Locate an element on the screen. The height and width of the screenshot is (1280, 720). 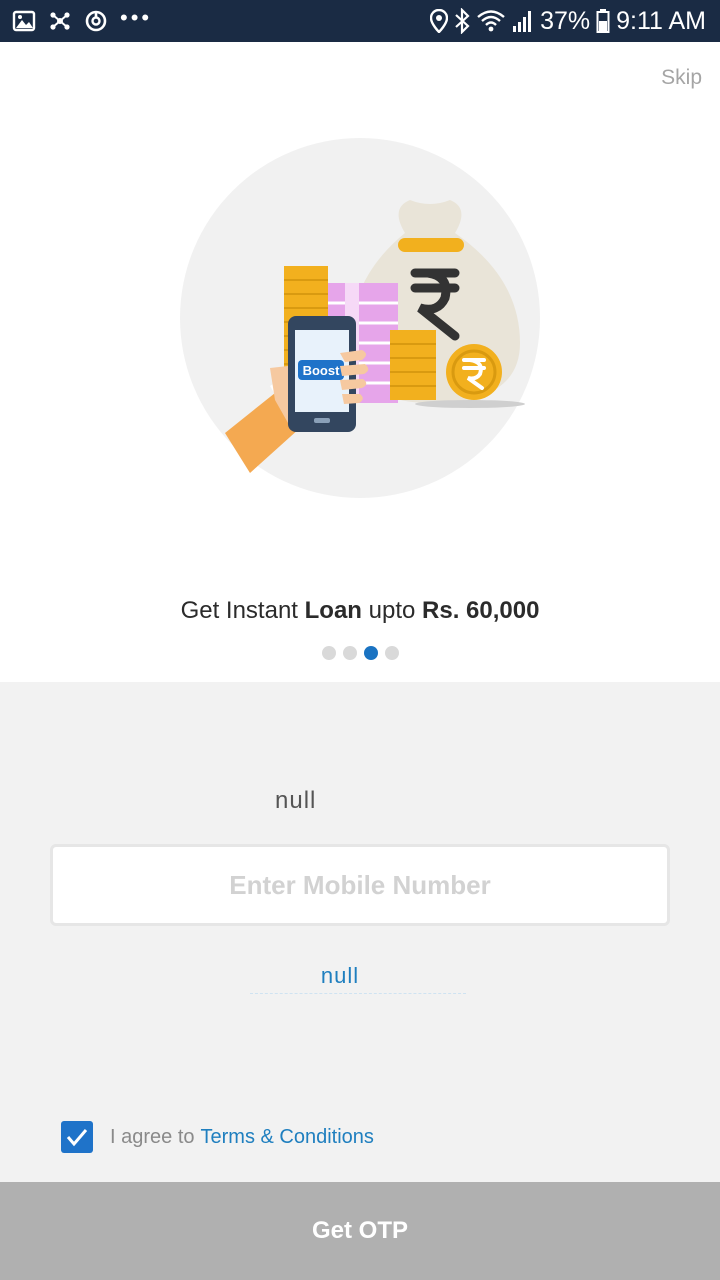
agree-label: I agree to is located at coordinates (152, 1136).